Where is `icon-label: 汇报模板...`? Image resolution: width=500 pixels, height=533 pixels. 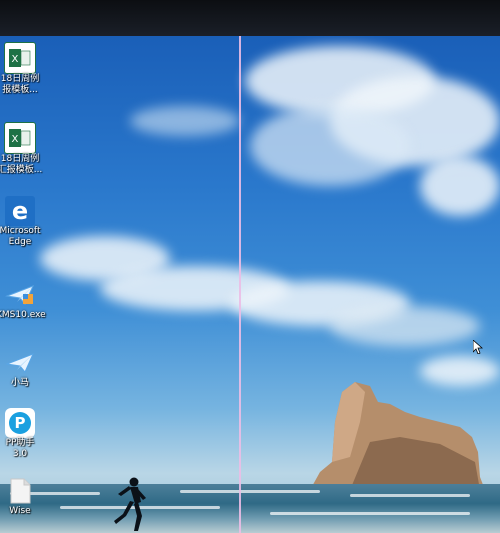 icon-label: 汇报模板... is located at coordinates (21, 170).